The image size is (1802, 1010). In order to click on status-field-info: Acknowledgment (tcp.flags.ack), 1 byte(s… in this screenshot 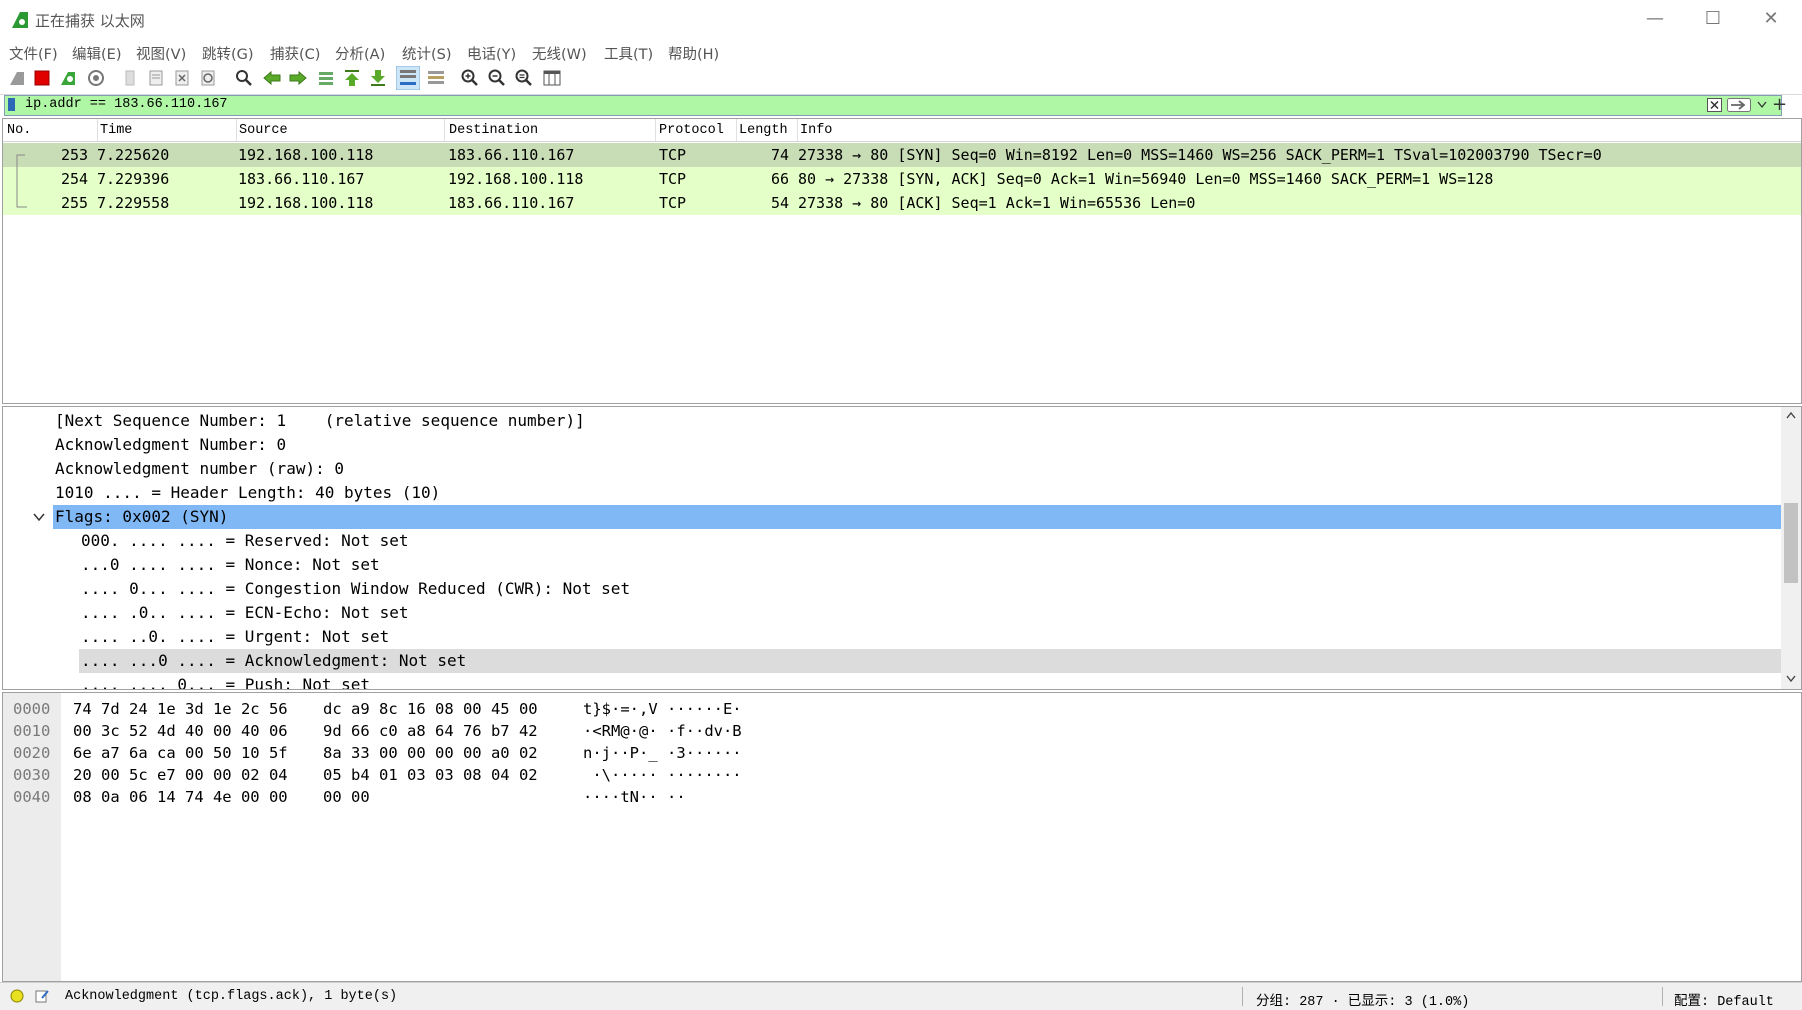, I will do `click(231, 996)`.